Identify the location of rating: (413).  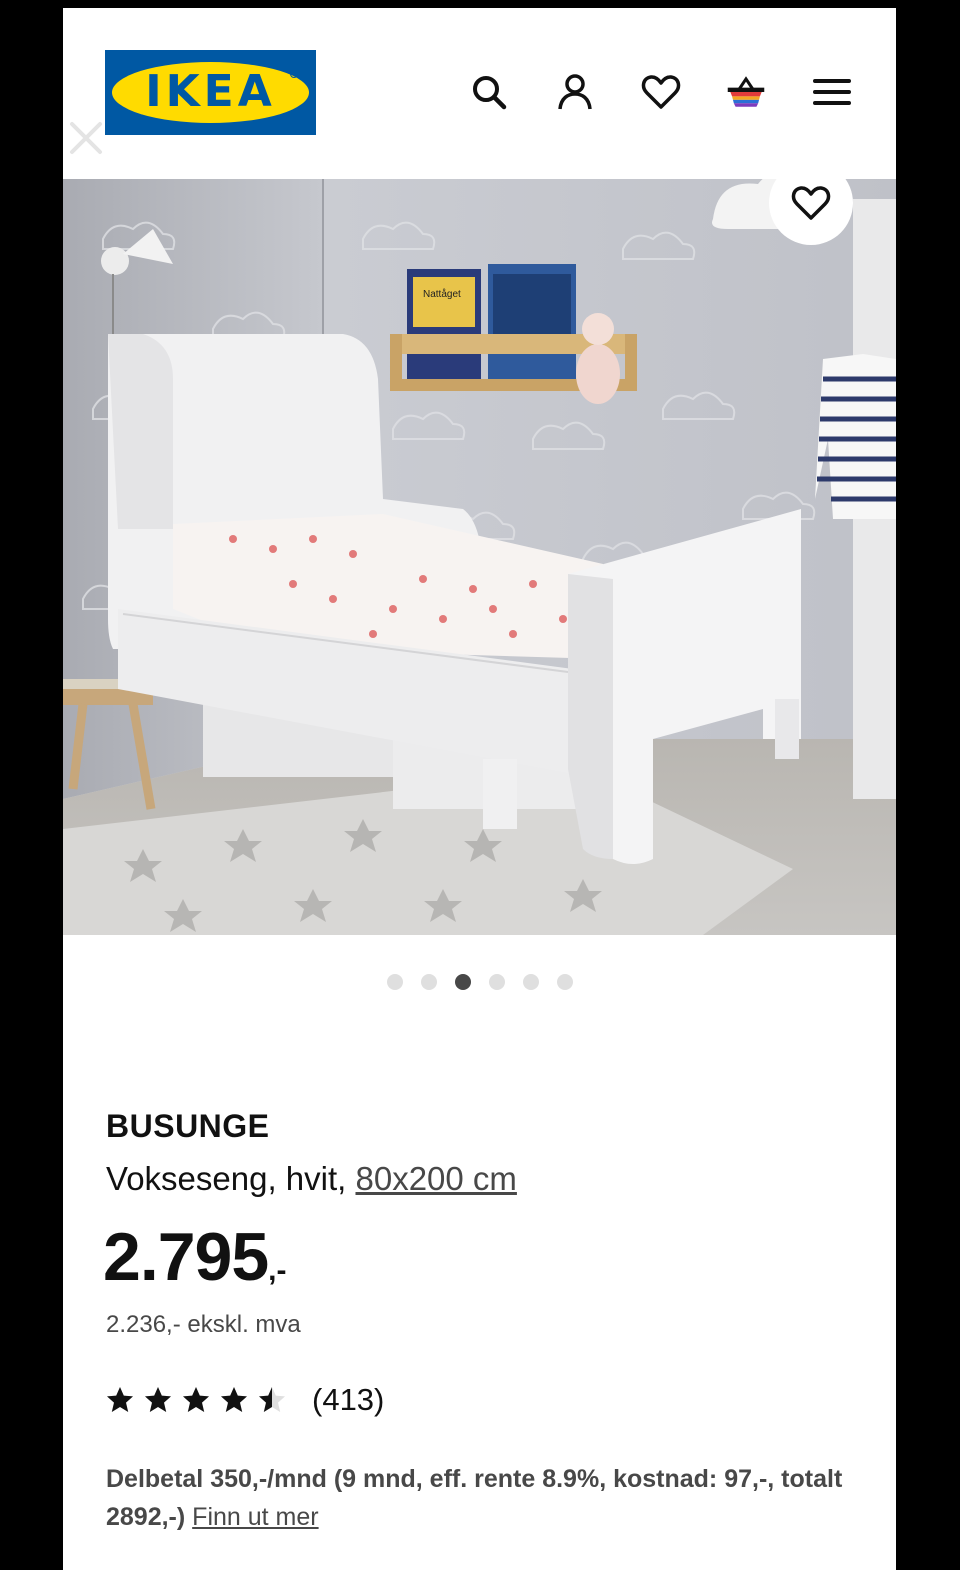
(245, 1400).